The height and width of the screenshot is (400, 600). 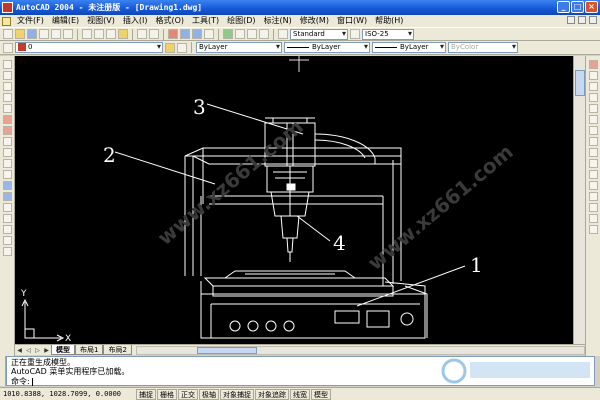 What do you see at coordinates (593, 86) in the screenshot?
I see `mirror-icon` at bounding box center [593, 86].